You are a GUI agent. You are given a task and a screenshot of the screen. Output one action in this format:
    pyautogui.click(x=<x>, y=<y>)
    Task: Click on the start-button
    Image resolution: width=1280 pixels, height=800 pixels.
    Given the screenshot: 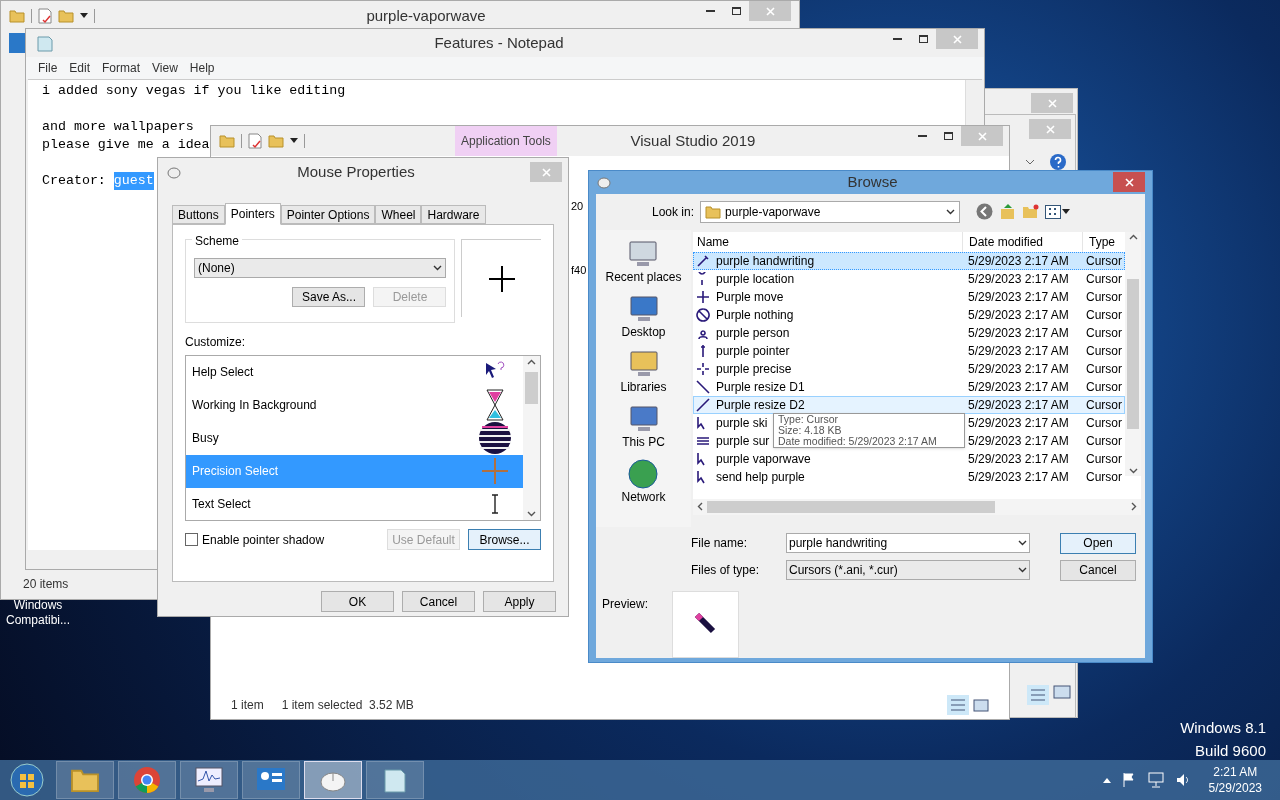 What is the action you would take?
    pyautogui.click(x=27, y=780)
    